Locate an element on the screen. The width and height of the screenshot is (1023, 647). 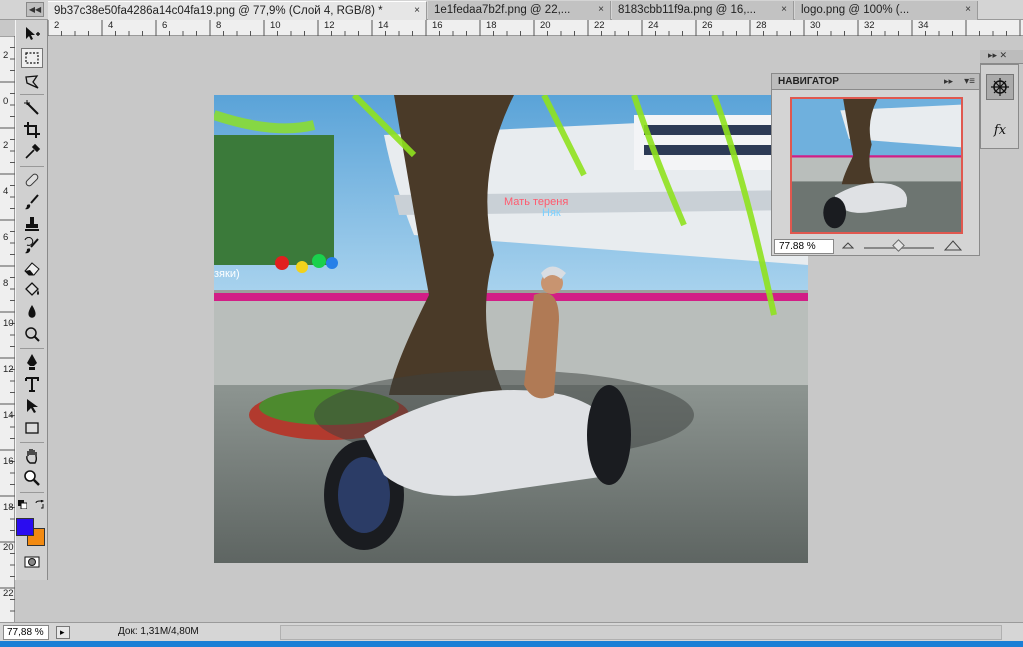
tab-scroll-button: ◀◀ is located at coordinates (35, 9).